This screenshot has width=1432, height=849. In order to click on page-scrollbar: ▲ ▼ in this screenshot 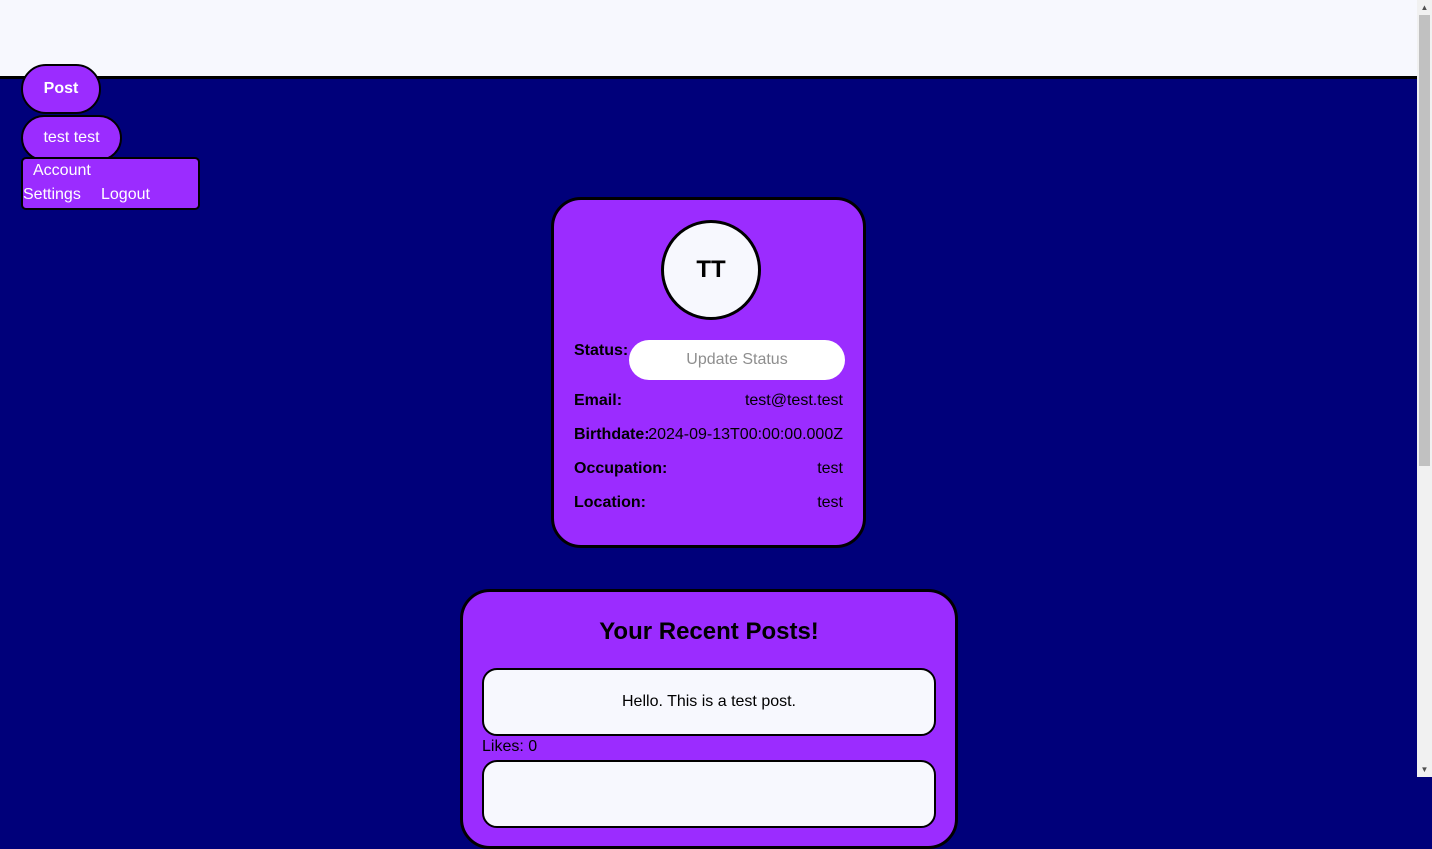, I will do `click(1424, 388)`.